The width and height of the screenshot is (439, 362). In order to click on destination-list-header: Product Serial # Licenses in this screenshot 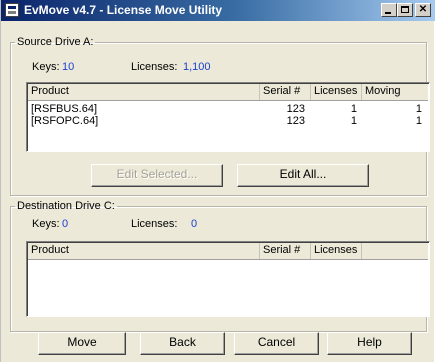, I will do `click(228, 251)`.